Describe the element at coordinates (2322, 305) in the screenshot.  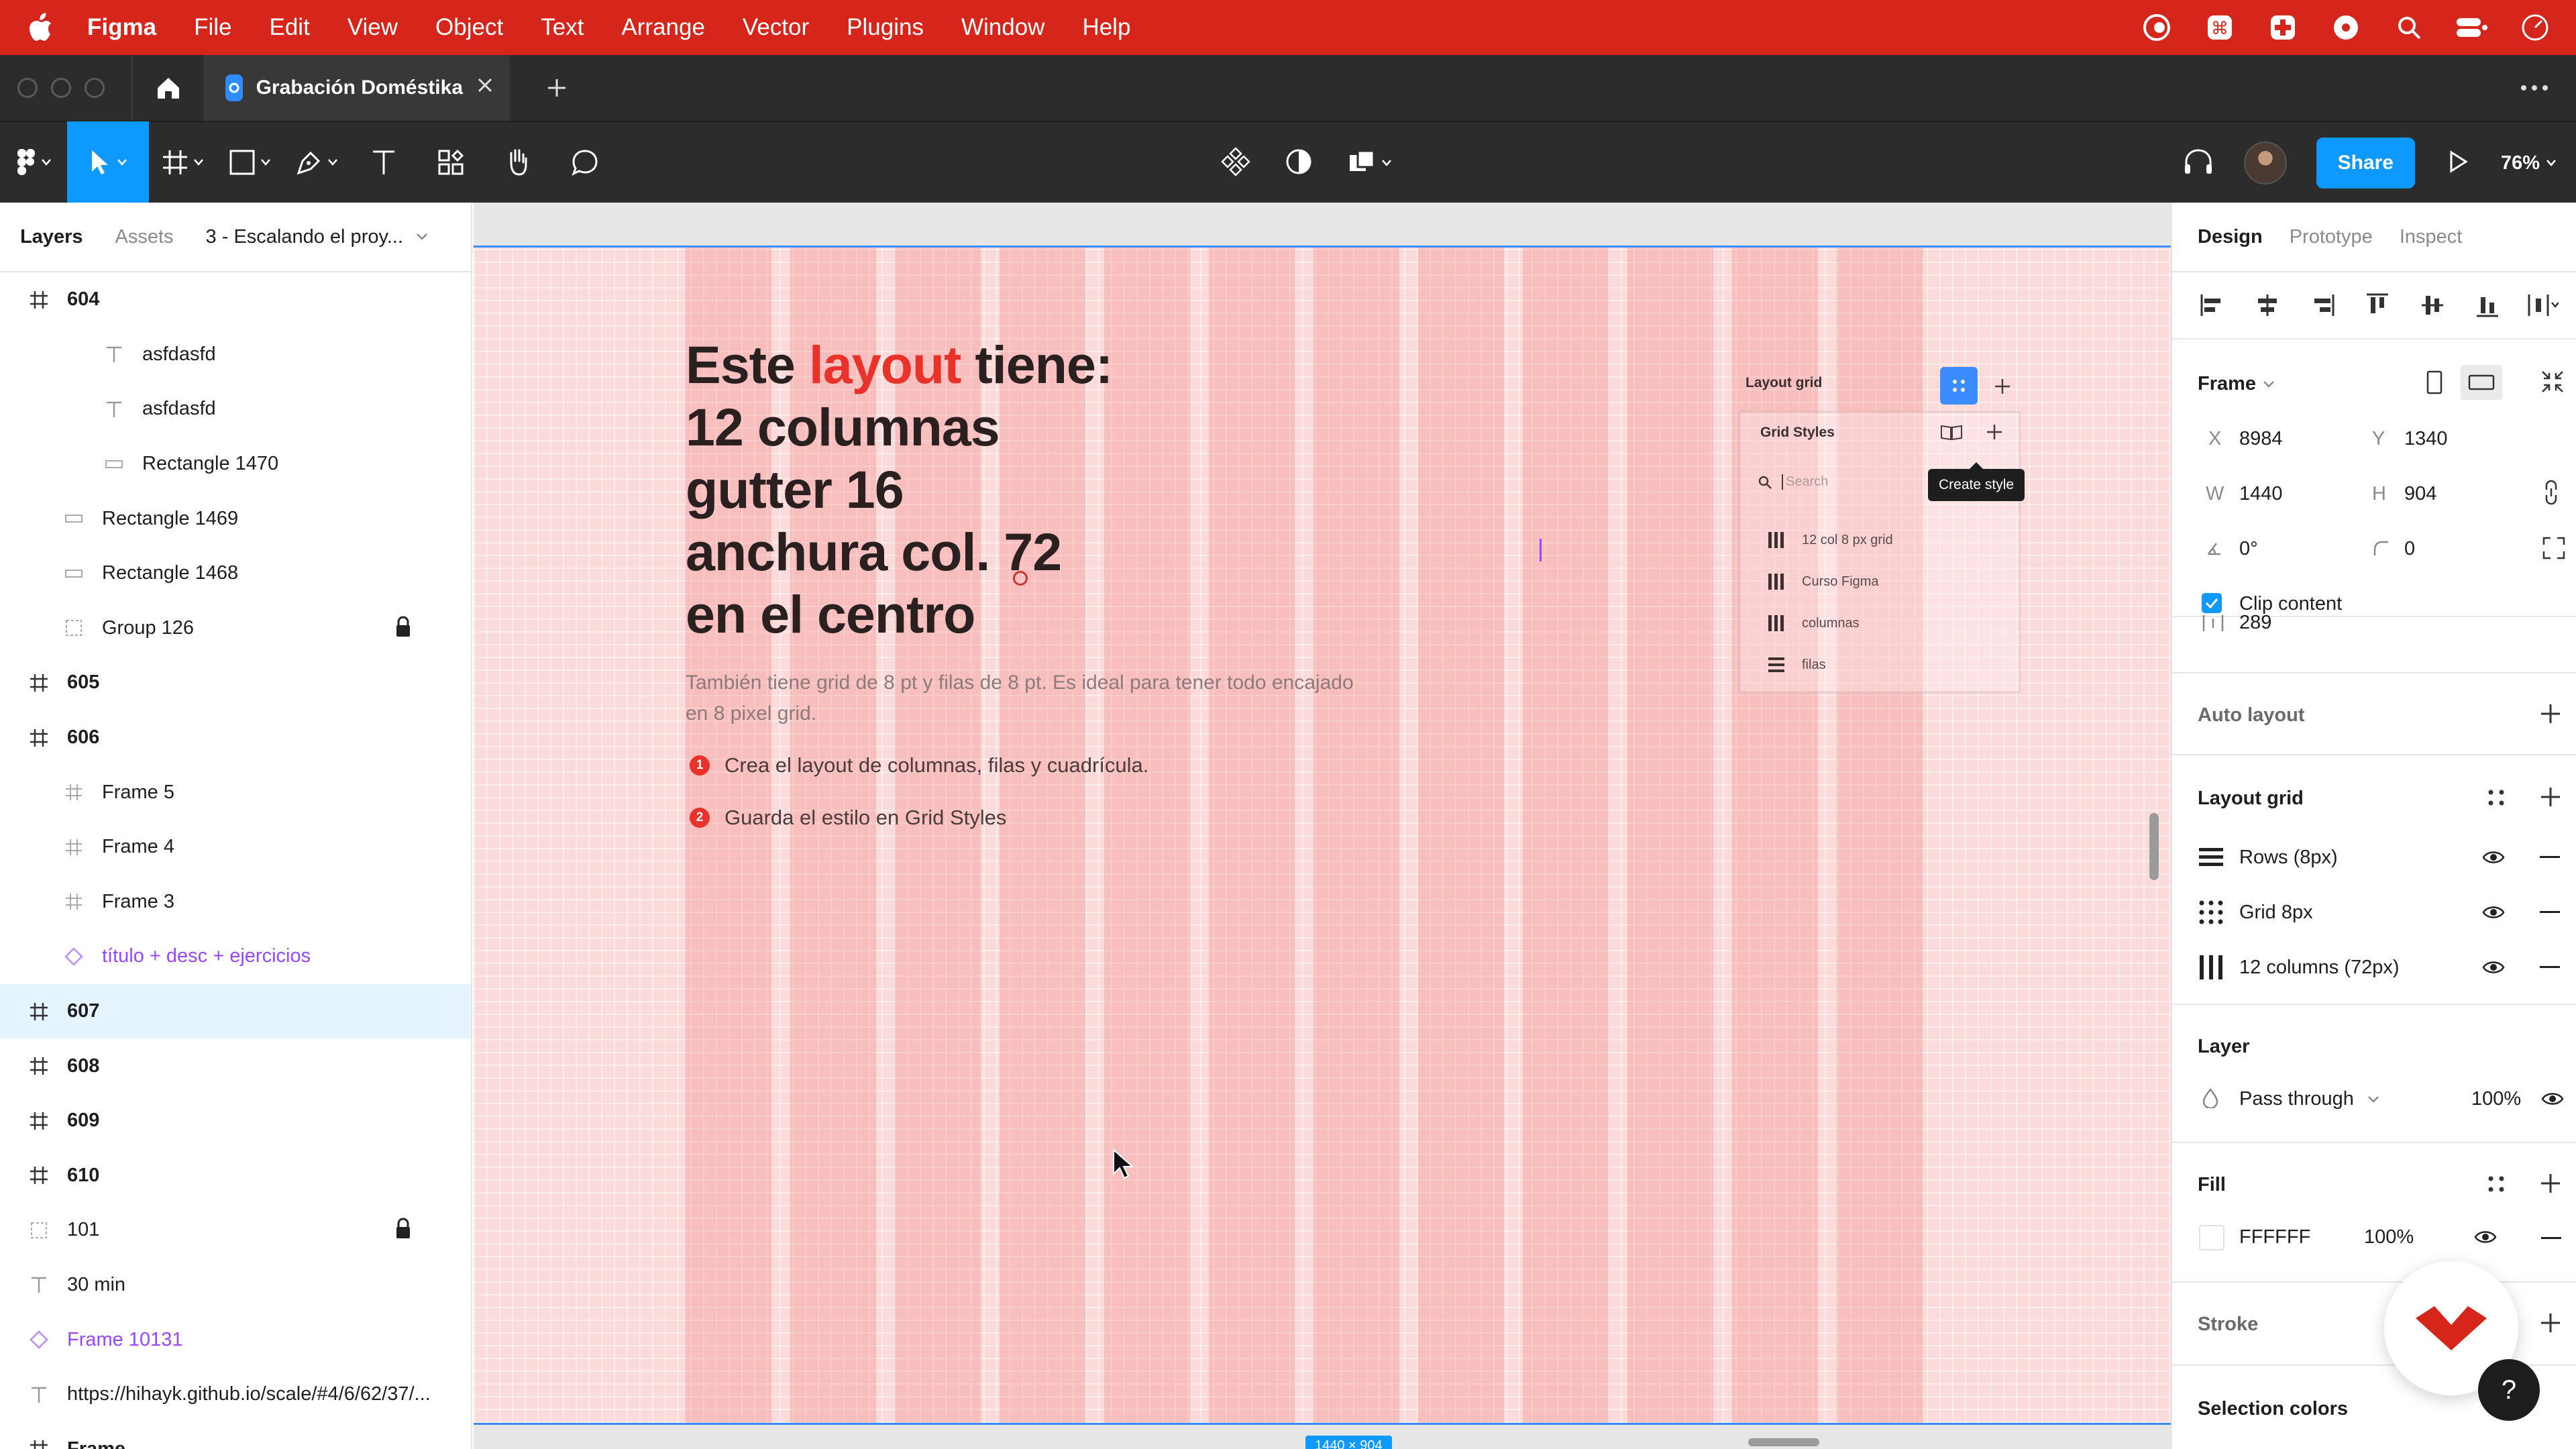
I see `align-right-icon` at that location.